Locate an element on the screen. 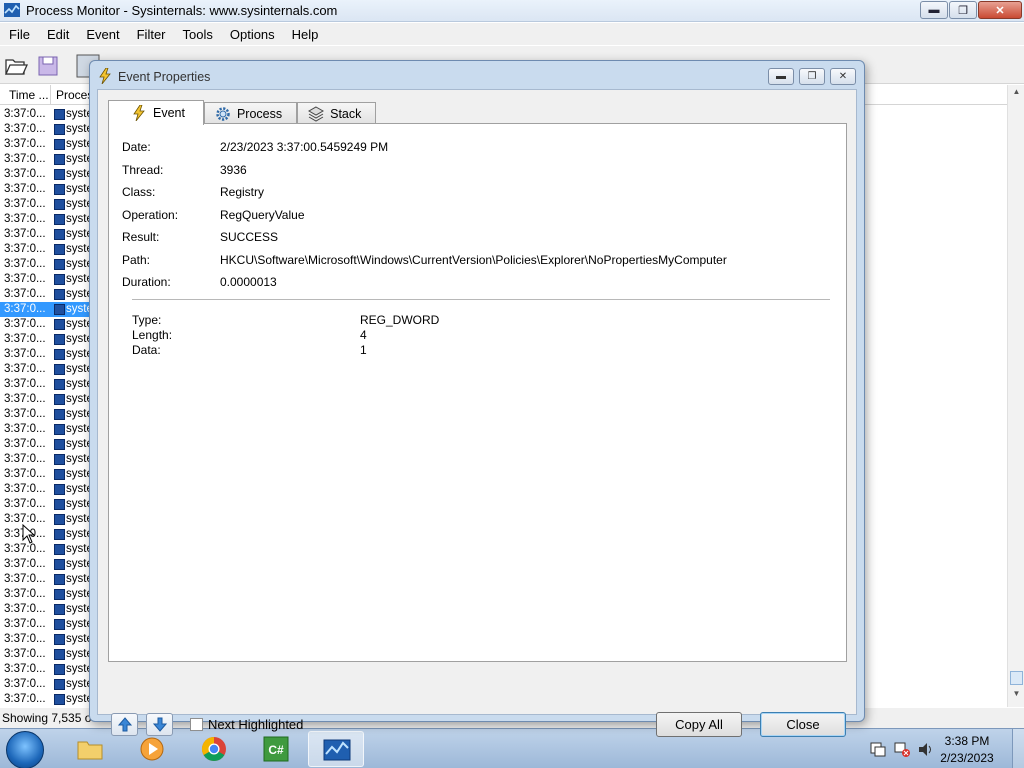 The height and width of the screenshot is (768, 1024). network-error-icon is located at coordinates (902, 749).